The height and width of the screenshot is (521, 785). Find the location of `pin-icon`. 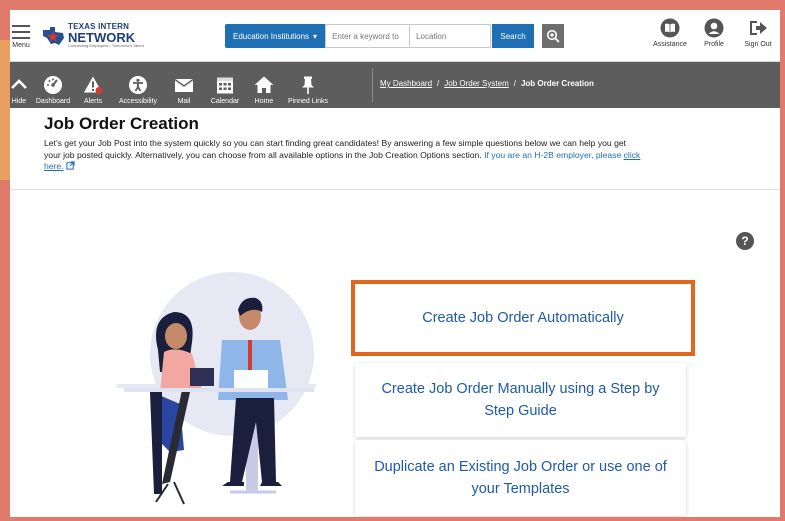

pin-icon is located at coordinates (308, 85).